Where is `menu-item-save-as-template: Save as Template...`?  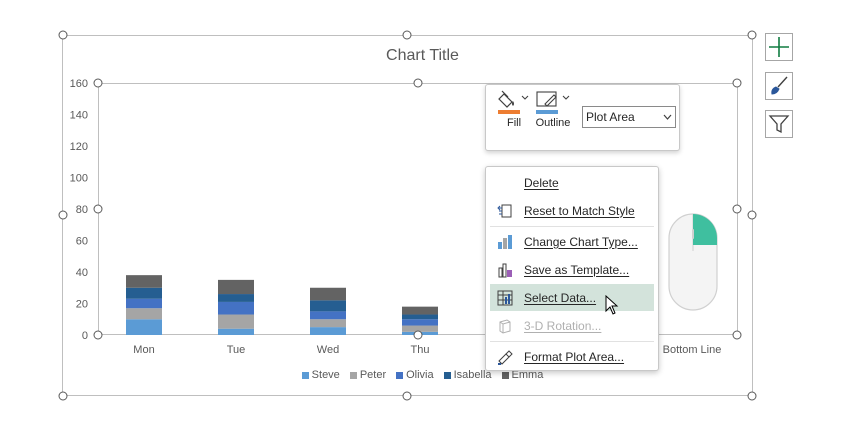
menu-item-save-as-template: Save as Template... is located at coordinates (572, 269).